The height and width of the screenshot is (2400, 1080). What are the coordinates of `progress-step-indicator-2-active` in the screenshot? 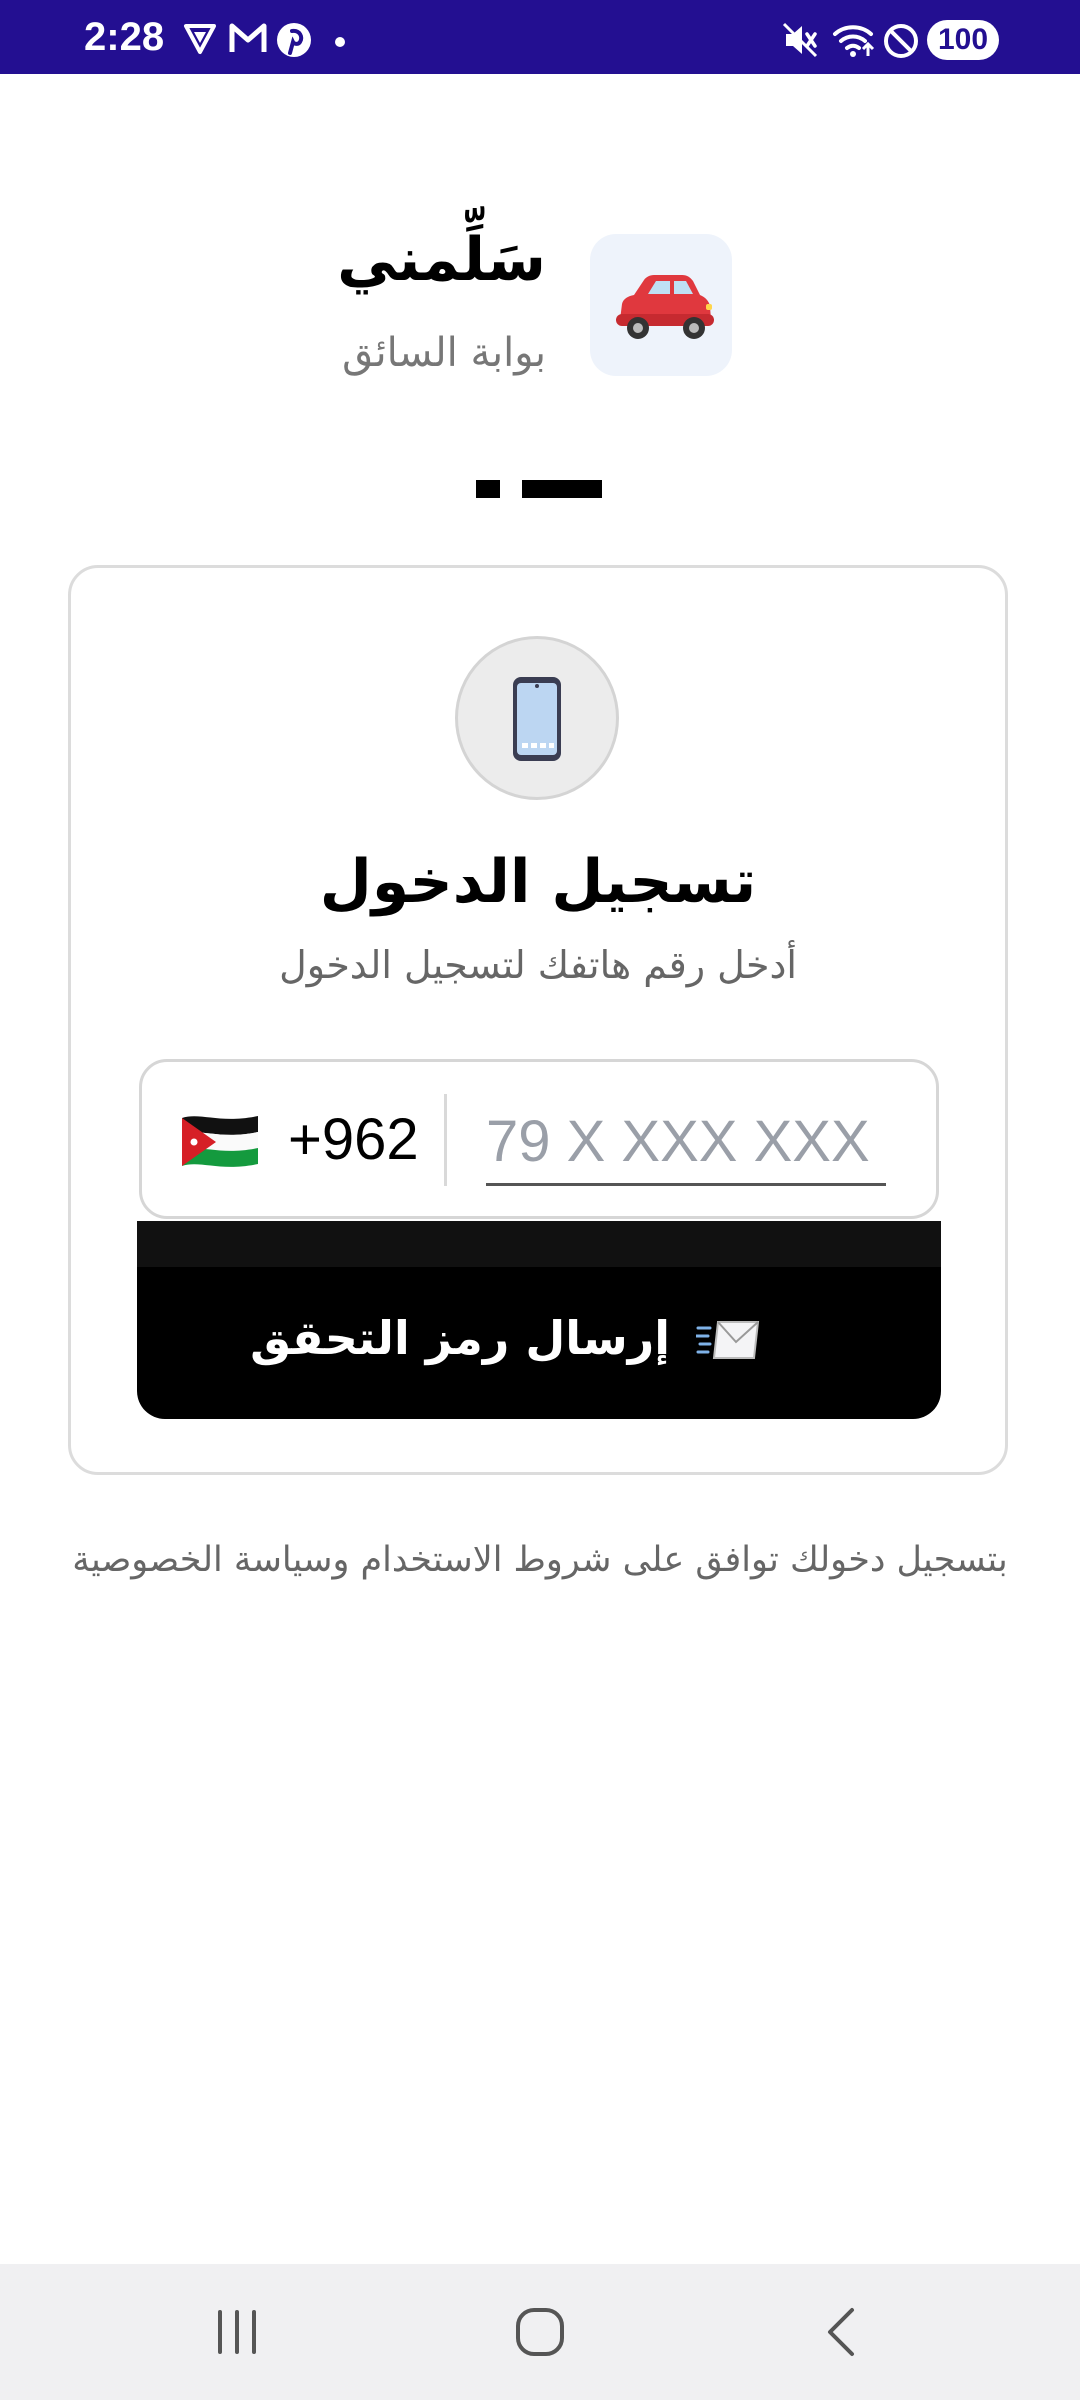 It's located at (562, 489).